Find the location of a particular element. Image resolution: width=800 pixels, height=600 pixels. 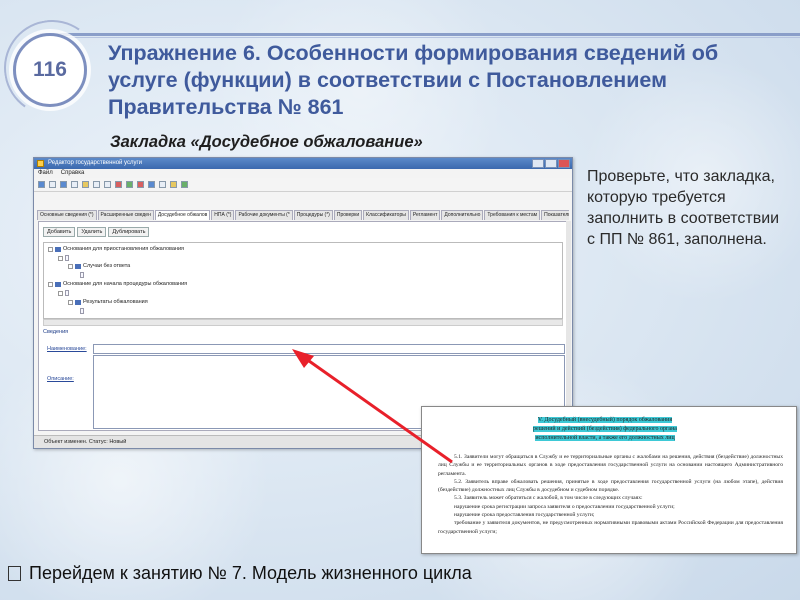

window-controls is located at coordinates (551, 163).